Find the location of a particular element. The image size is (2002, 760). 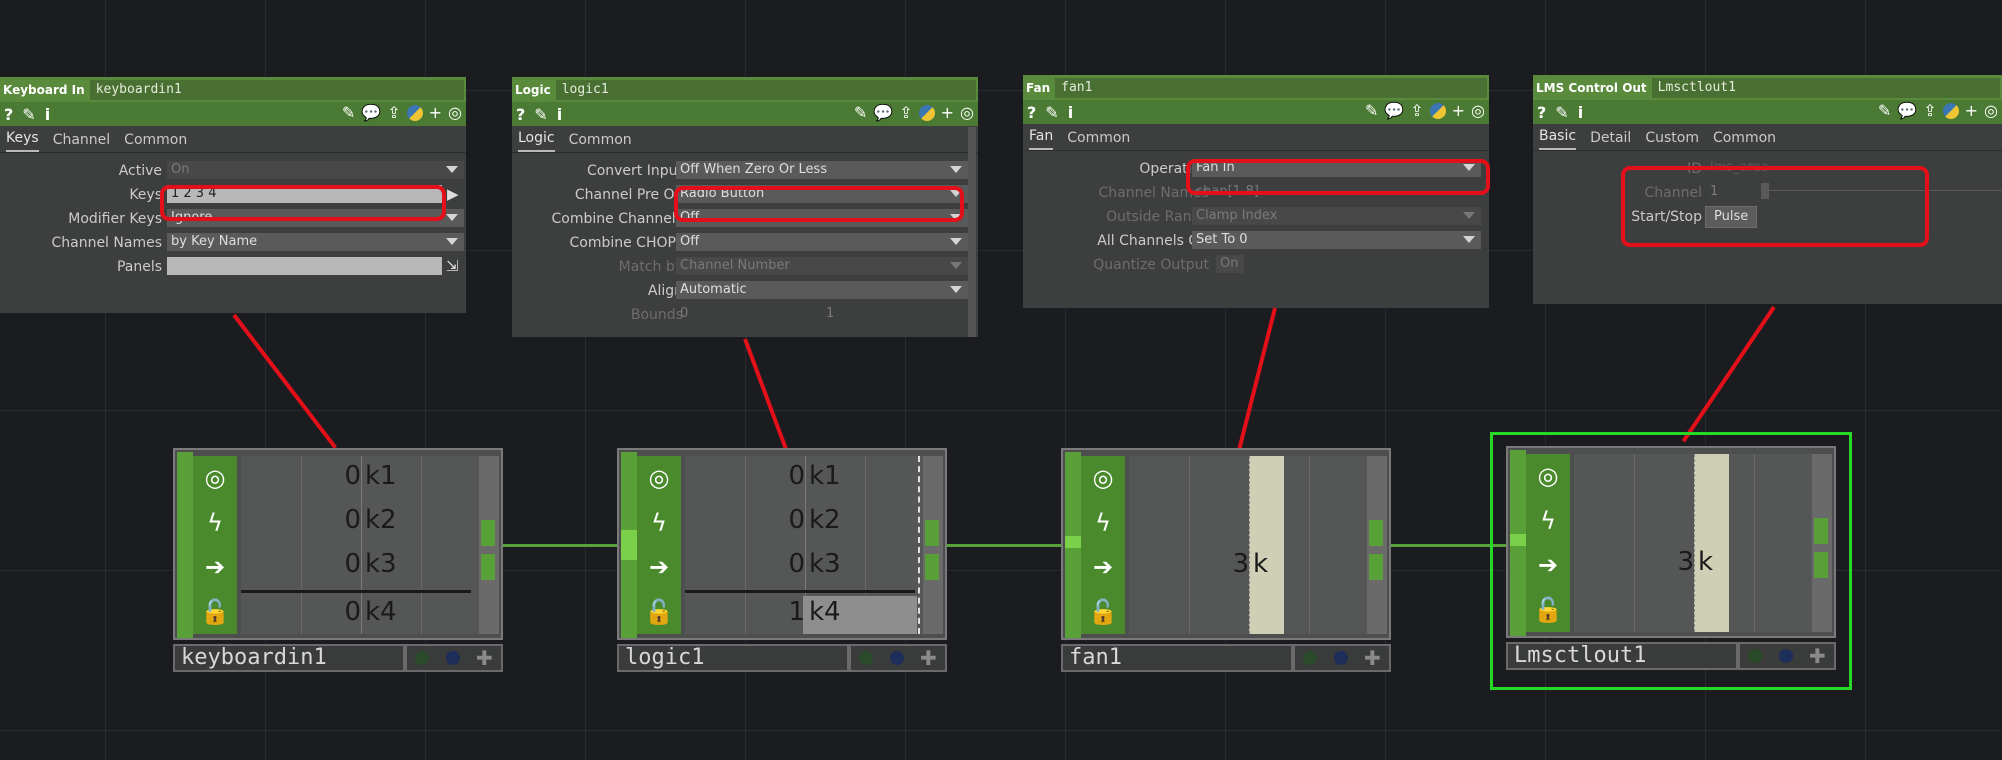

tab-custom: Custom is located at coordinates (1672, 140).